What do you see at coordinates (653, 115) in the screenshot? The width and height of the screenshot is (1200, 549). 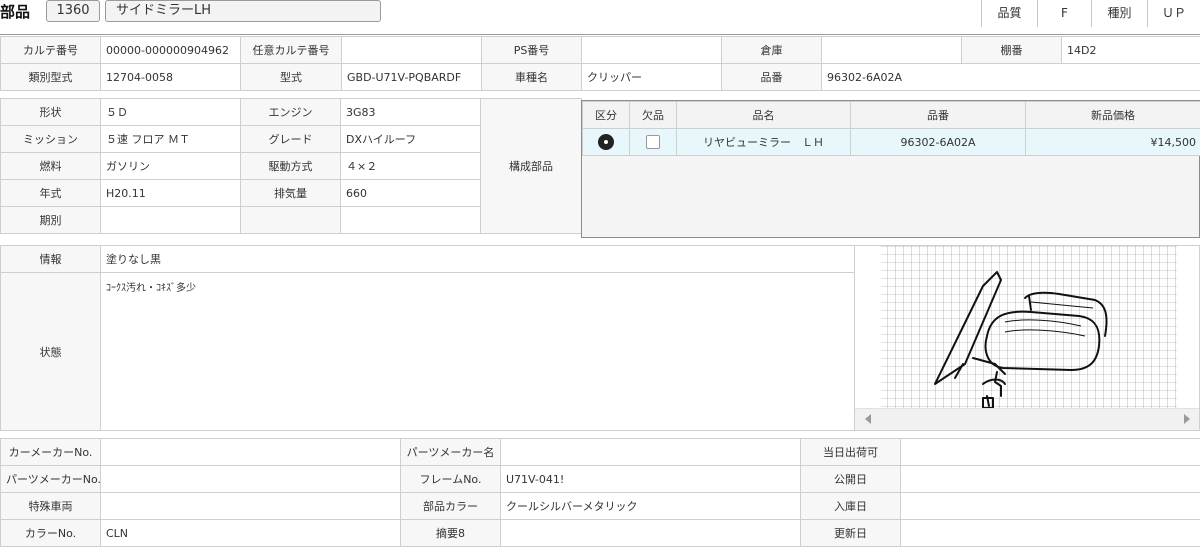 I see `col-missing: 欠品` at bounding box center [653, 115].